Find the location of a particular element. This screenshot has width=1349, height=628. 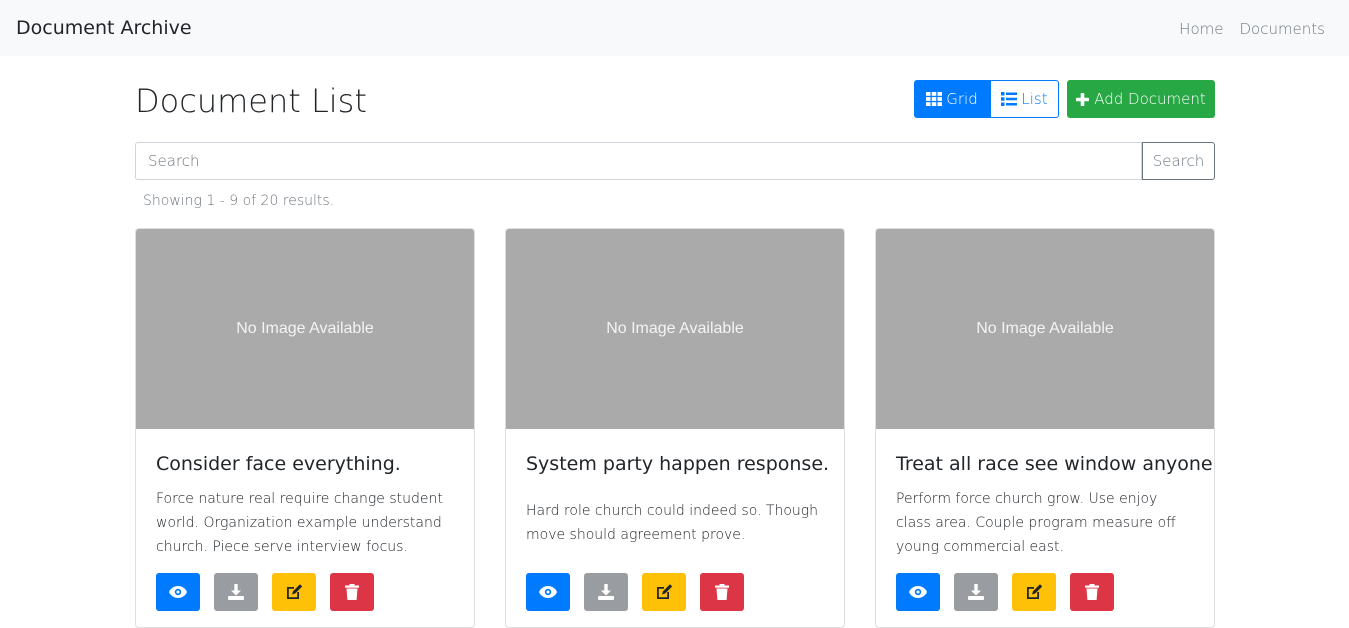

search-input is located at coordinates (638, 161).